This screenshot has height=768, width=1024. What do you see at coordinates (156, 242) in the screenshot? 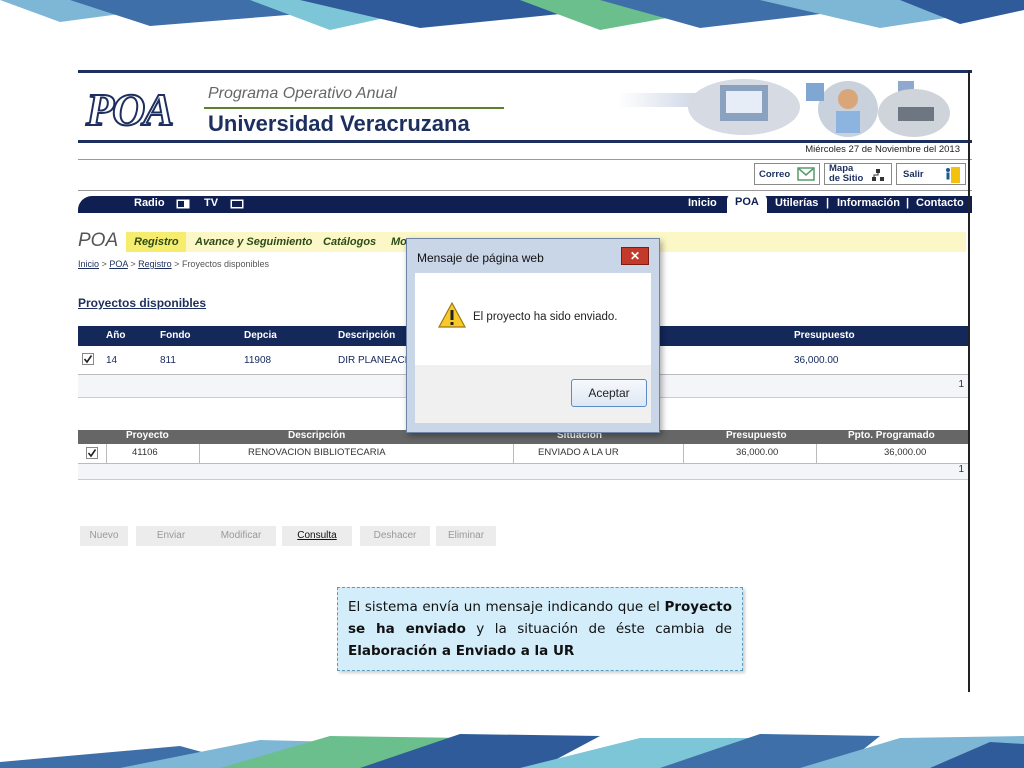
I see `menu-registro: Registro` at bounding box center [156, 242].